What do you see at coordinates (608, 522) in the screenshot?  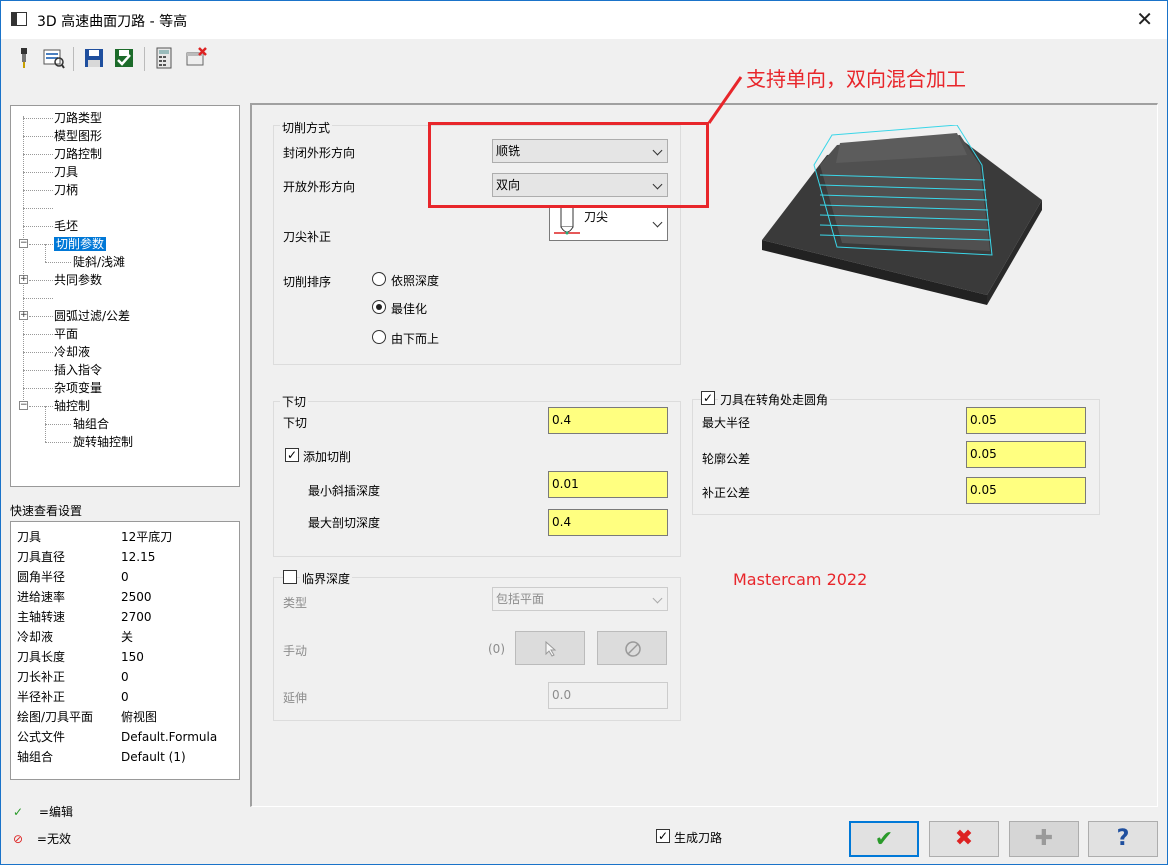 I see `max-cut-input: 0.4` at bounding box center [608, 522].